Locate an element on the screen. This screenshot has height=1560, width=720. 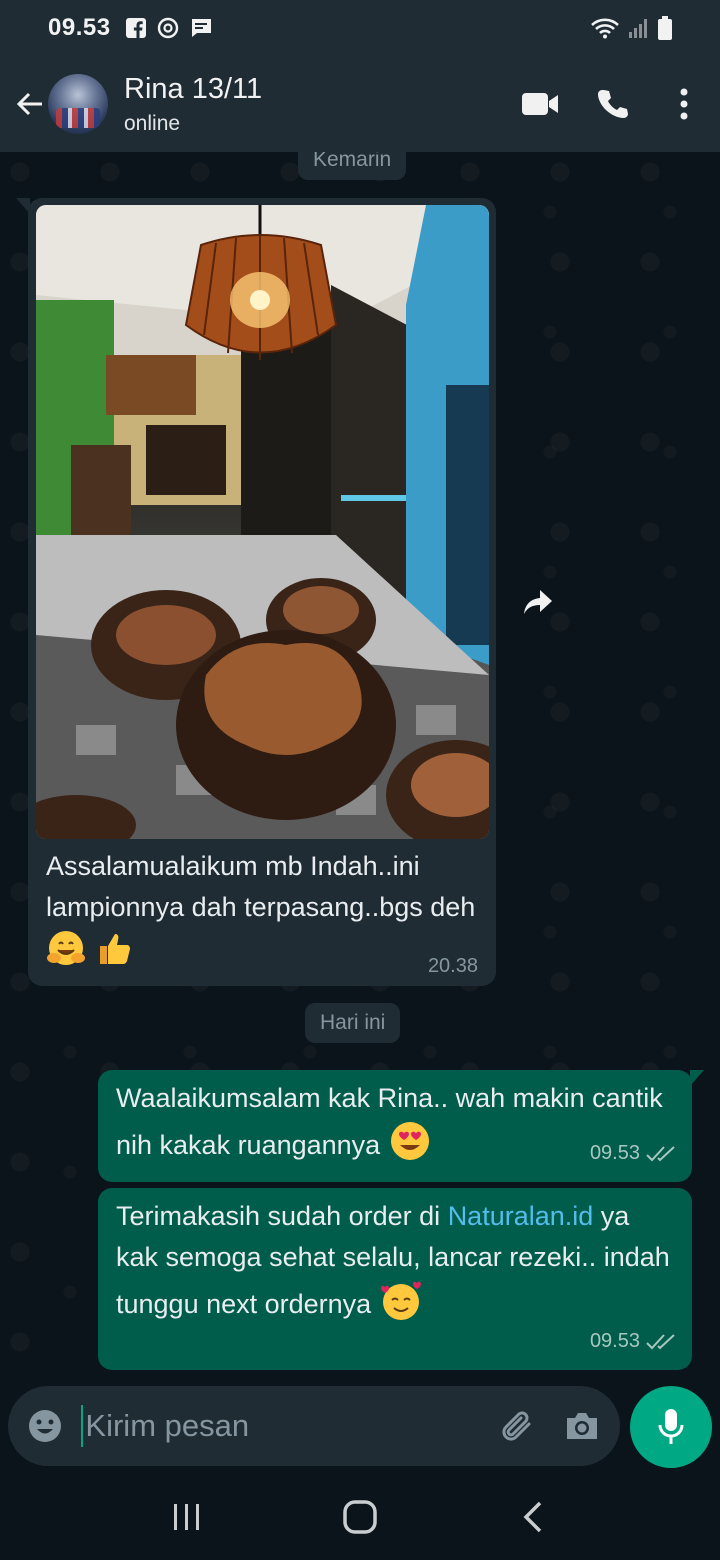
incoming-message-time: 20.38 is located at coordinates (452, 966).